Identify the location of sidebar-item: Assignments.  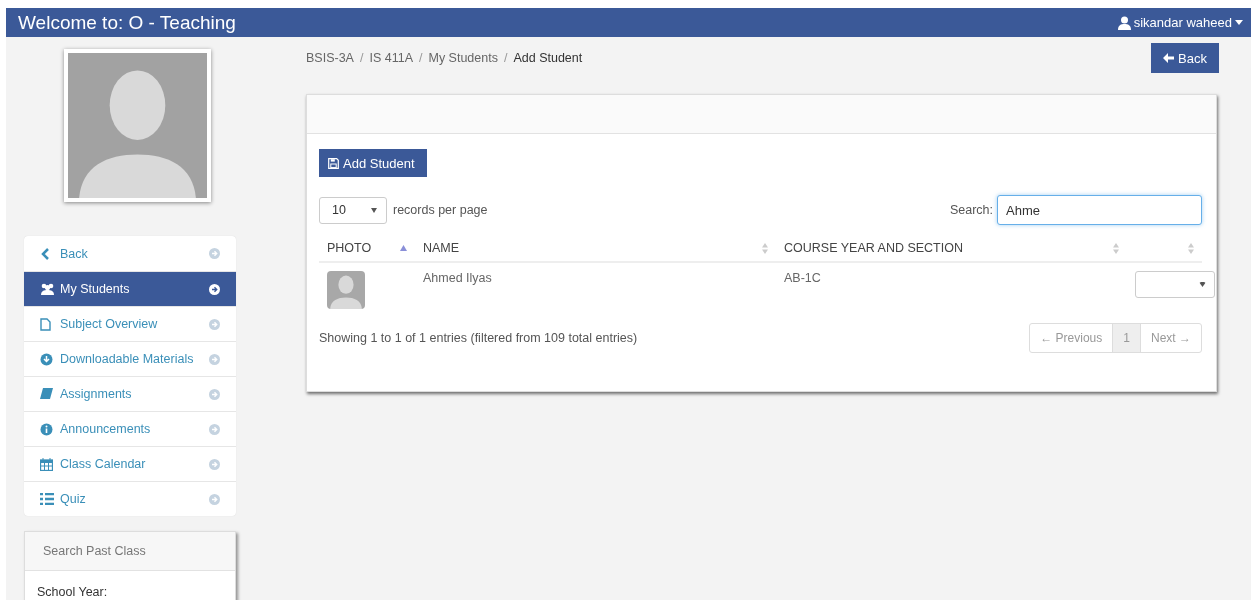
(130, 393).